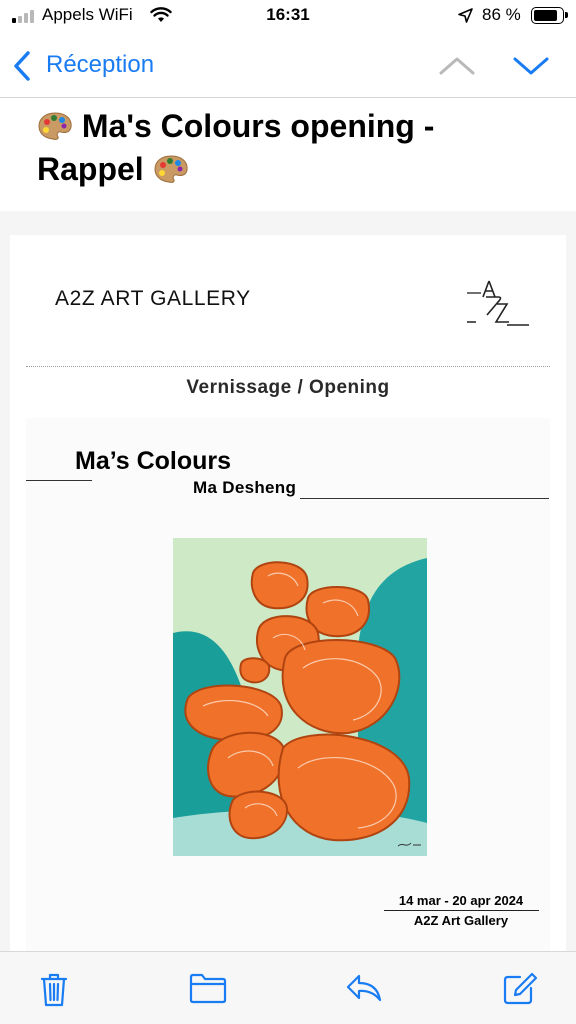 Image resolution: width=576 pixels, height=1024 pixels. Describe the element at coordinates (288, 17) in the screenshot. I see `status-bar: Appels WiFi 16:31 86 %` at that location.